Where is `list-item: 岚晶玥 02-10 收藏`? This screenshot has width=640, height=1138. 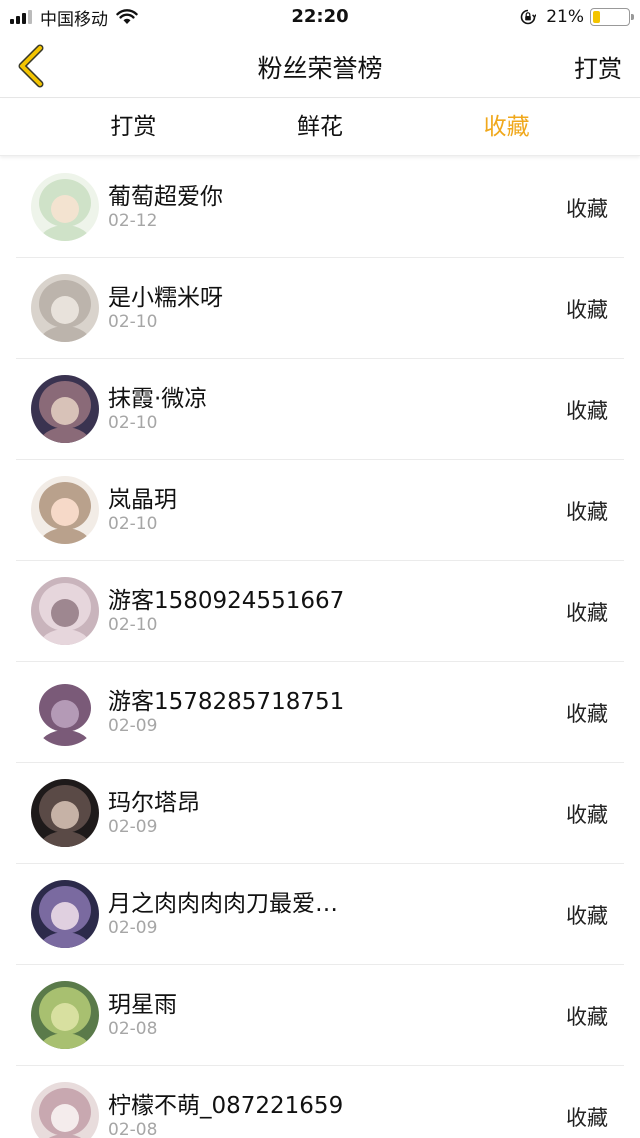 list-item: 岚晶玥 02-10 收藏 is located at coordinates (320, 510).